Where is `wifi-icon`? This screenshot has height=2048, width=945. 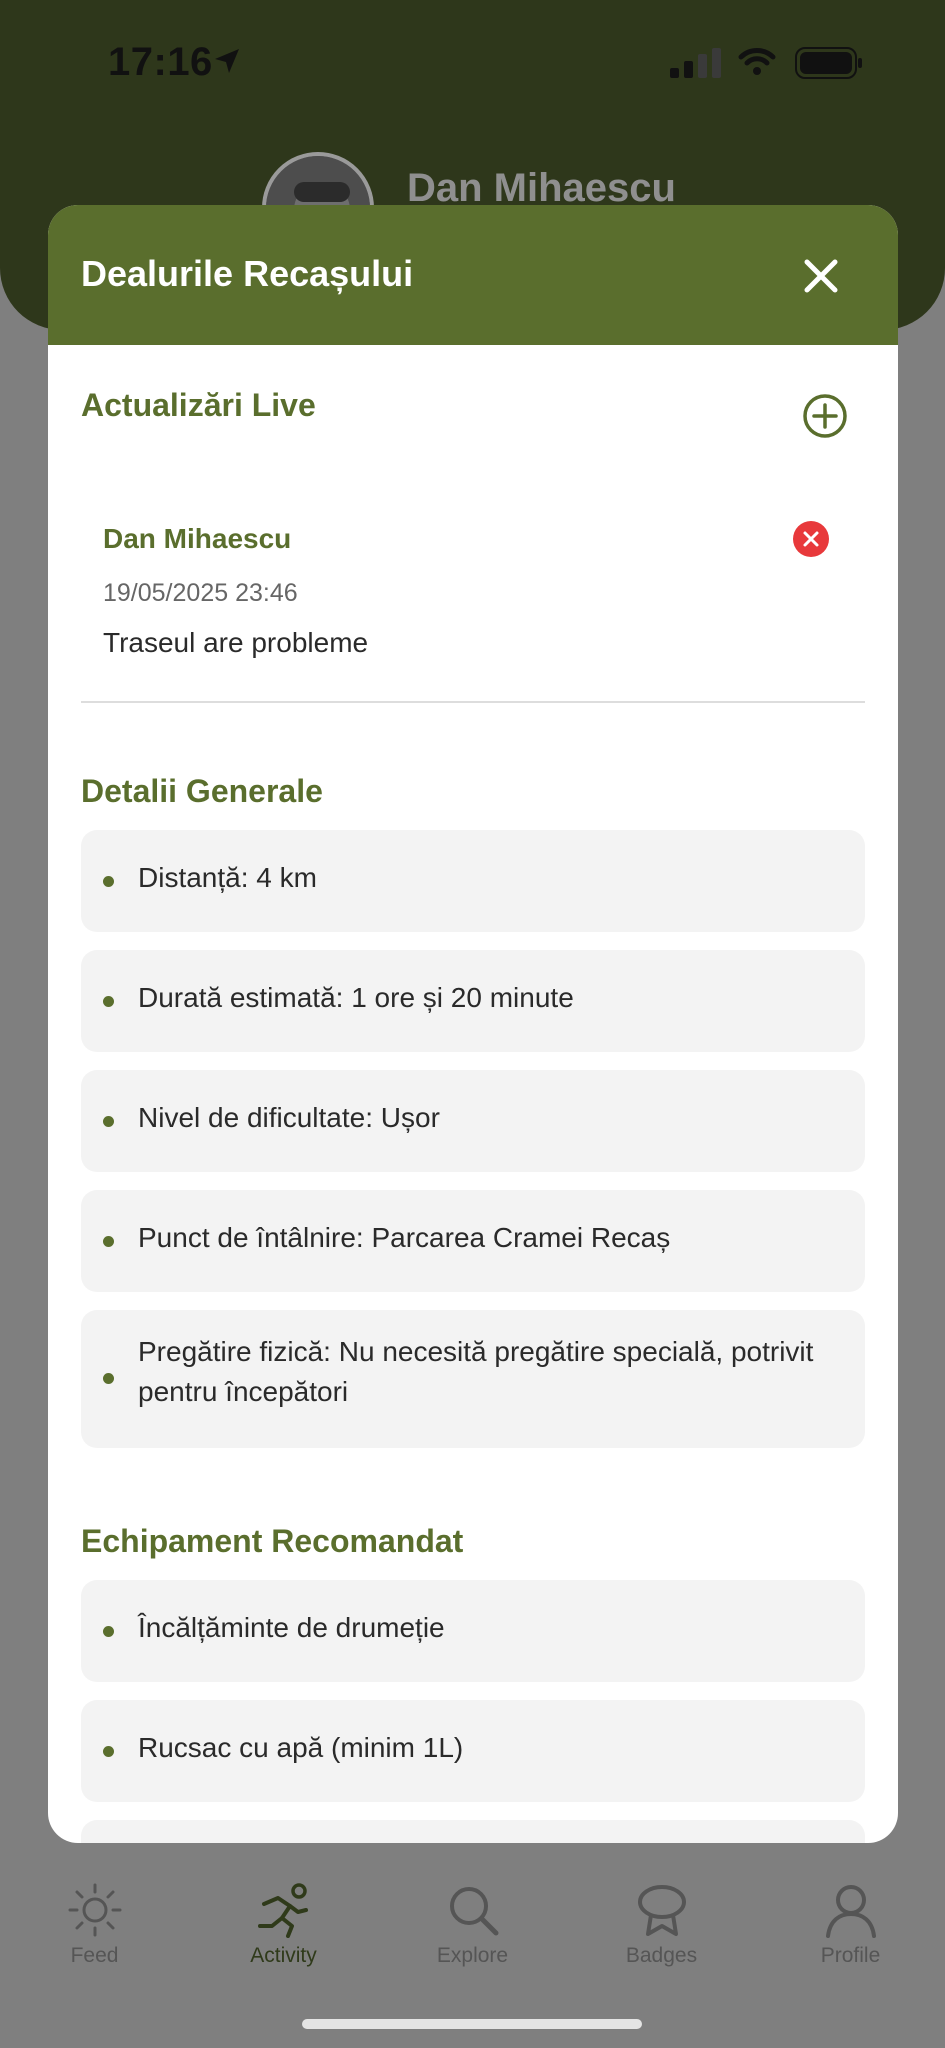
wifi-icon is located at coordinates (757, 61).